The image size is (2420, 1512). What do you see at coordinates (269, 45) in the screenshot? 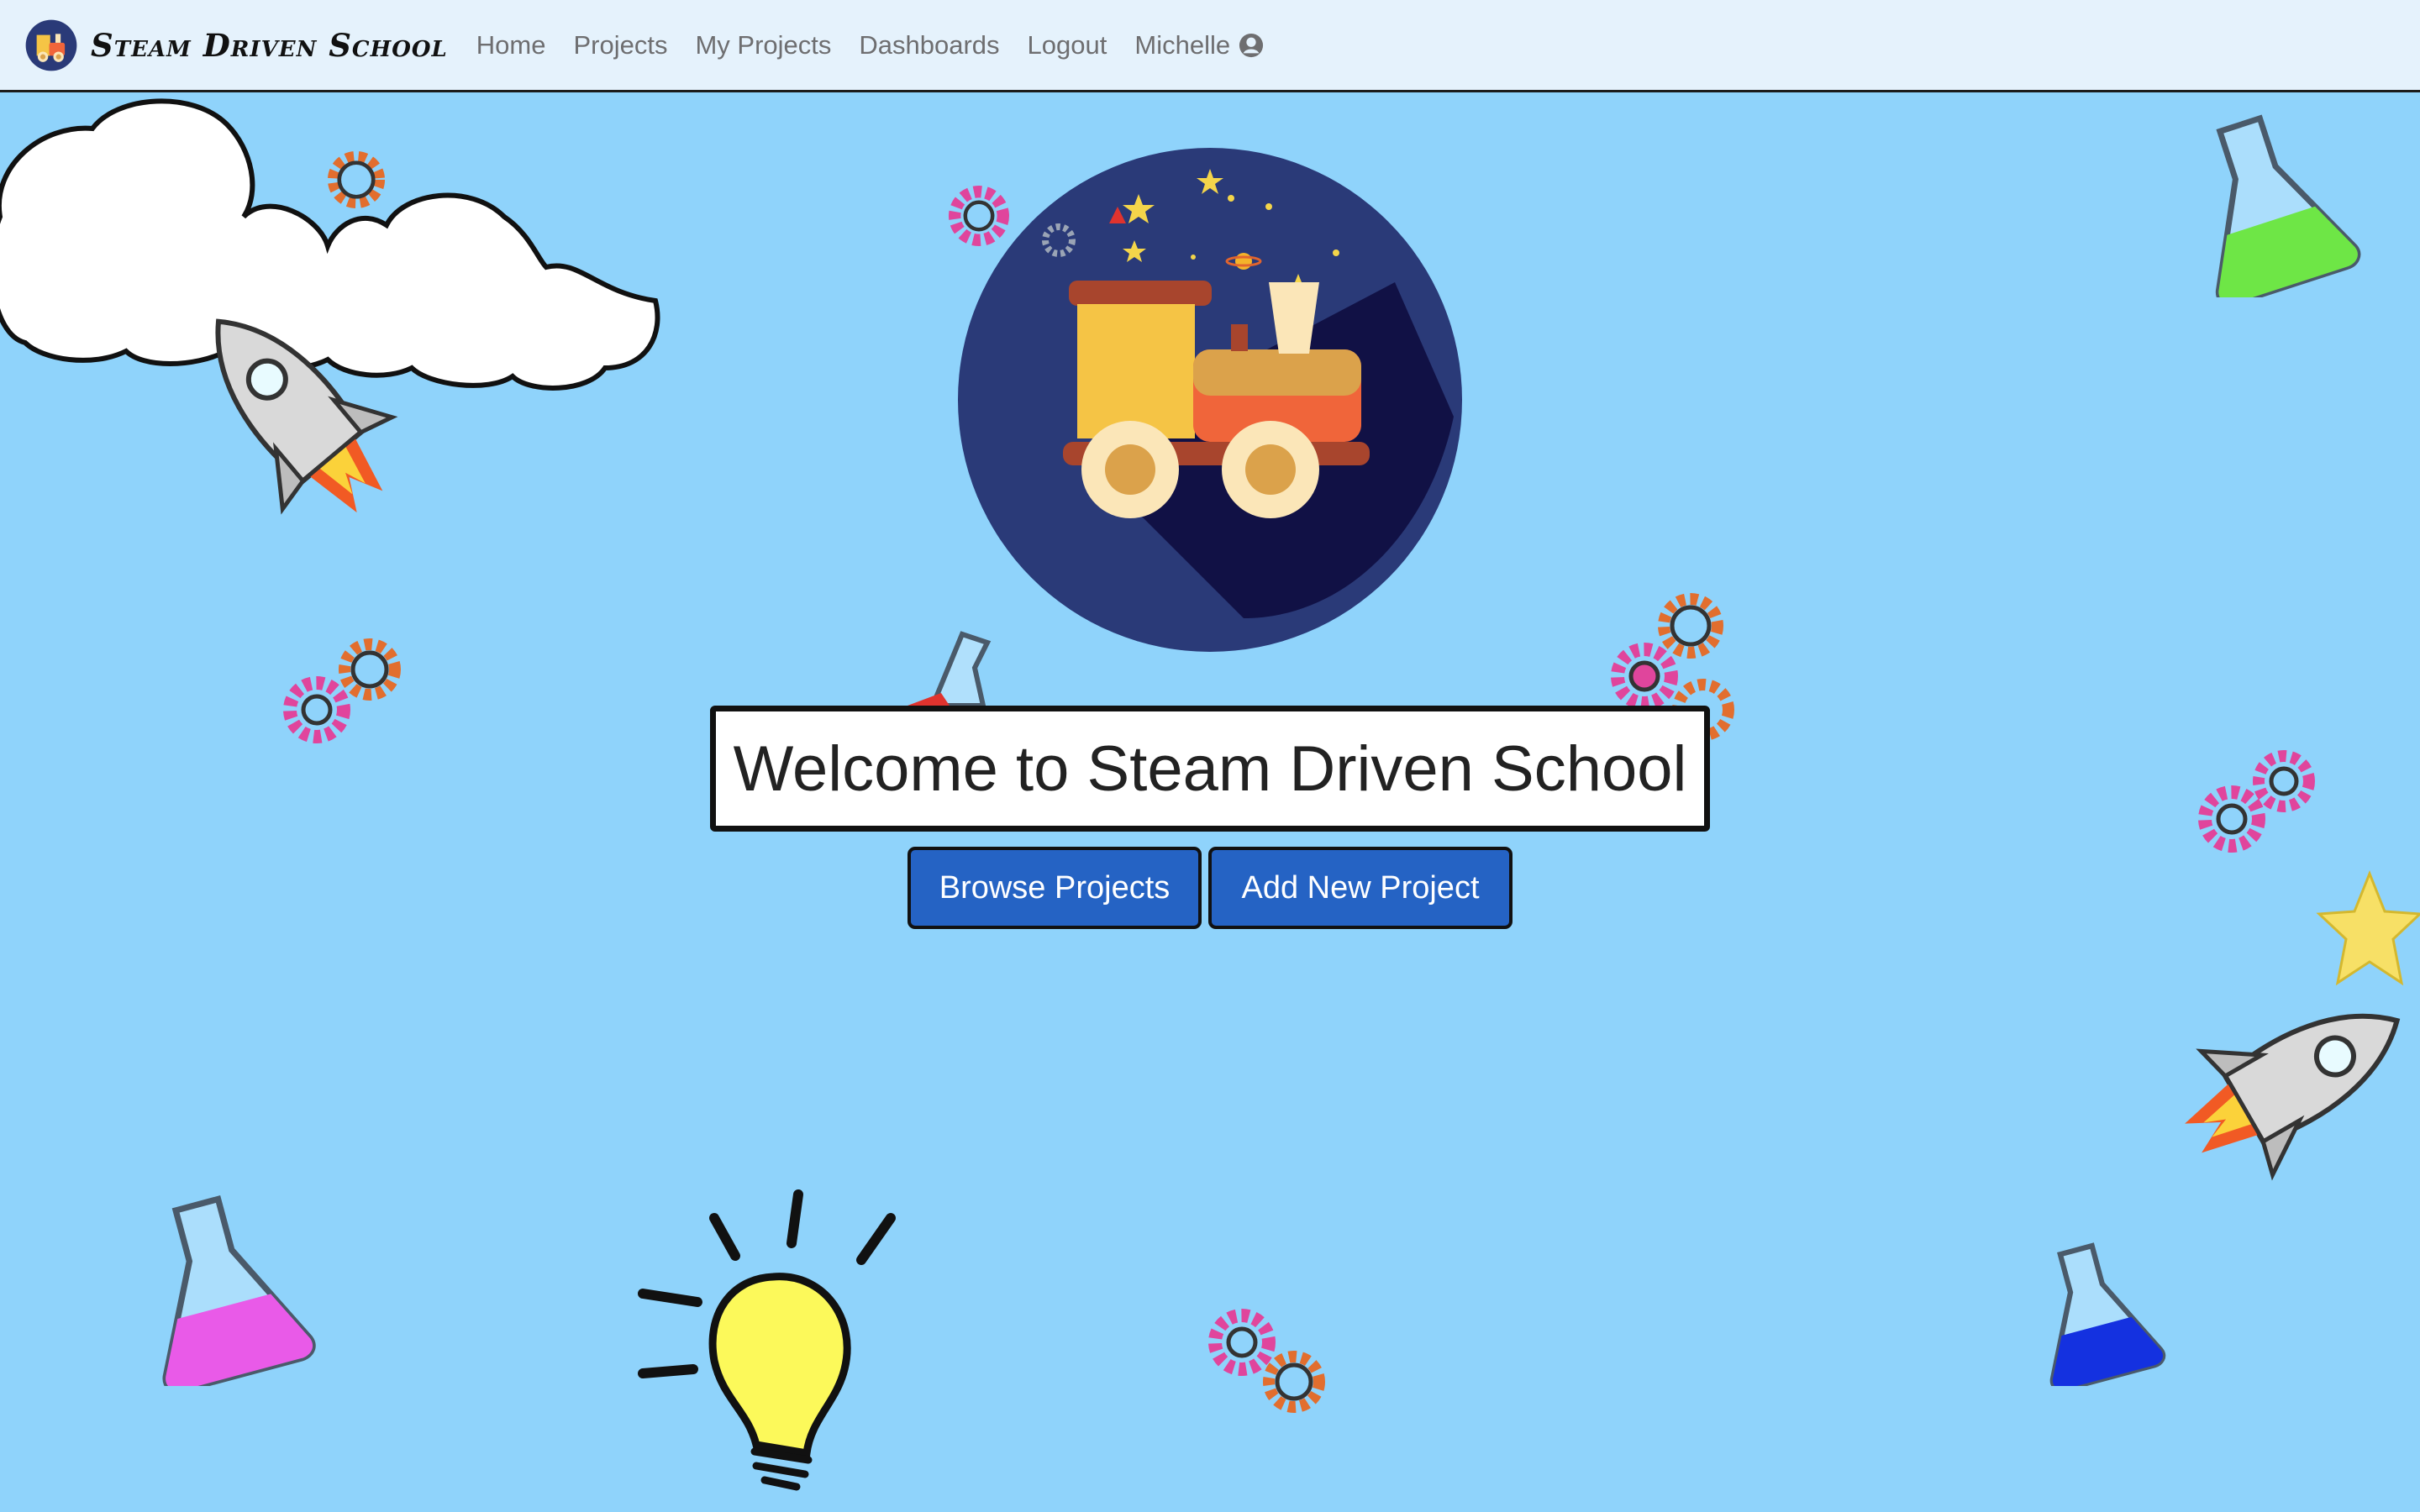
I see `brand-name: Steam Driven School` at bounding box center [269, 45].